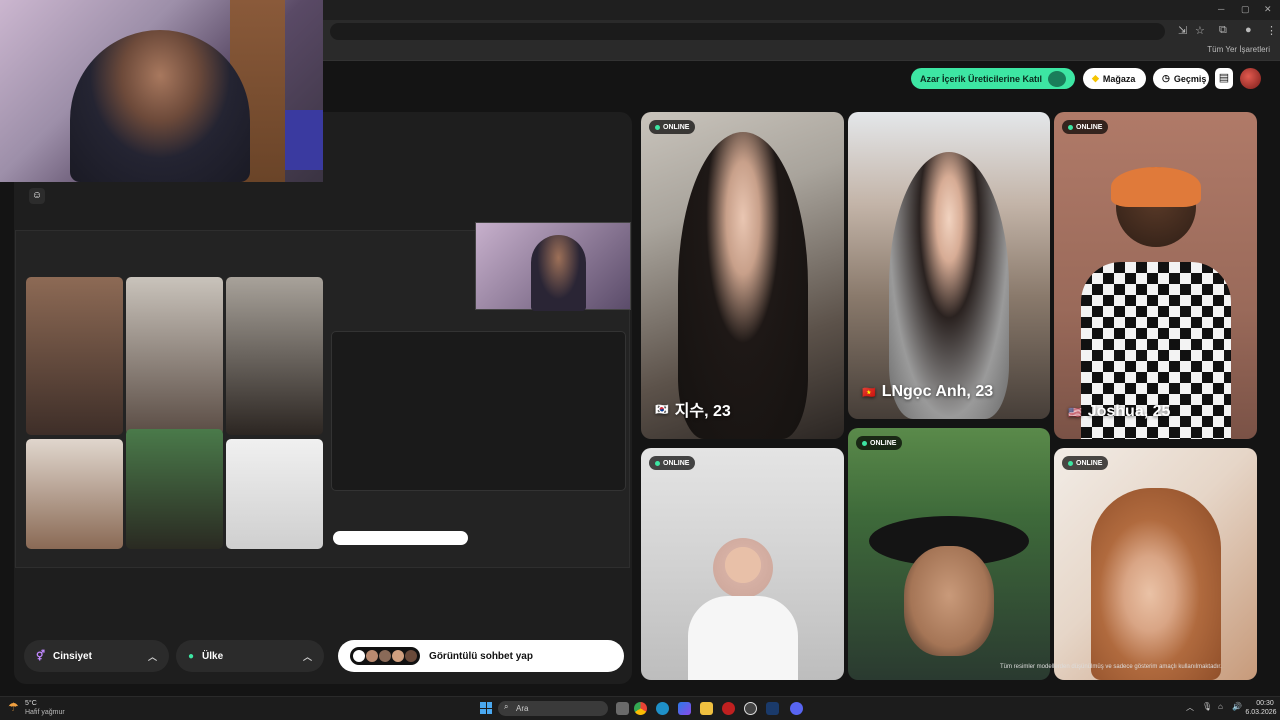 The image size is (1280, 720). What do you see at coordinates (96, 656) in the screenshot?
I see `gender-filter: ⚥ Cinsiyet ︿` at bounding box center [96, 656].